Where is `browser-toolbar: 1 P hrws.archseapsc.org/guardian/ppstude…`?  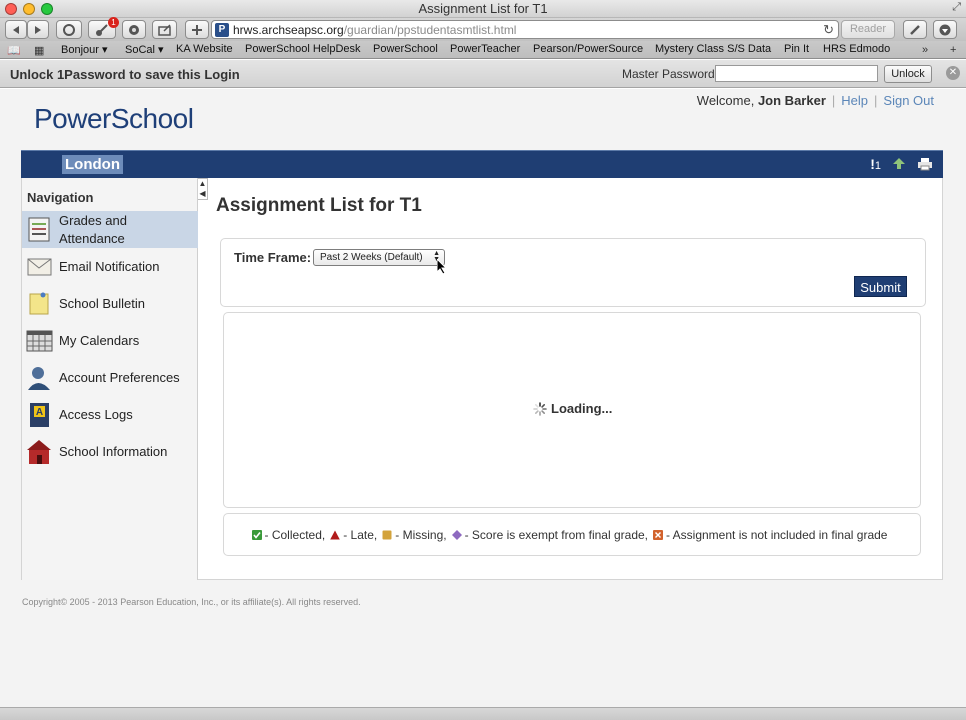 browser-toolbar: 1 P hrws.archseapsc.org/guardian/ppstude… is located at coordinates (483, 29).